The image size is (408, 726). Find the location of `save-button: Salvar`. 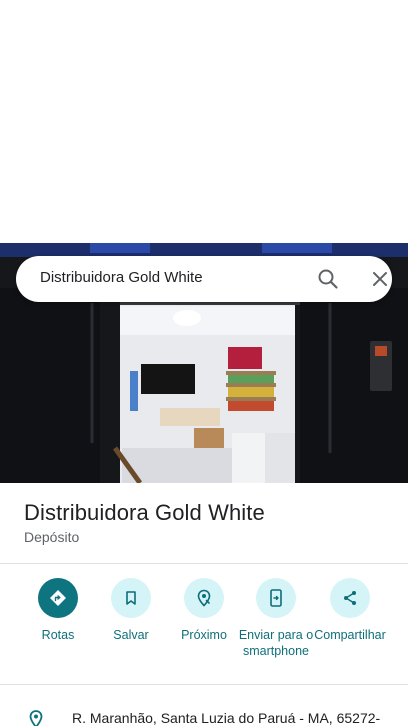

save-button: Salvar is located at coordinates (131, 610).